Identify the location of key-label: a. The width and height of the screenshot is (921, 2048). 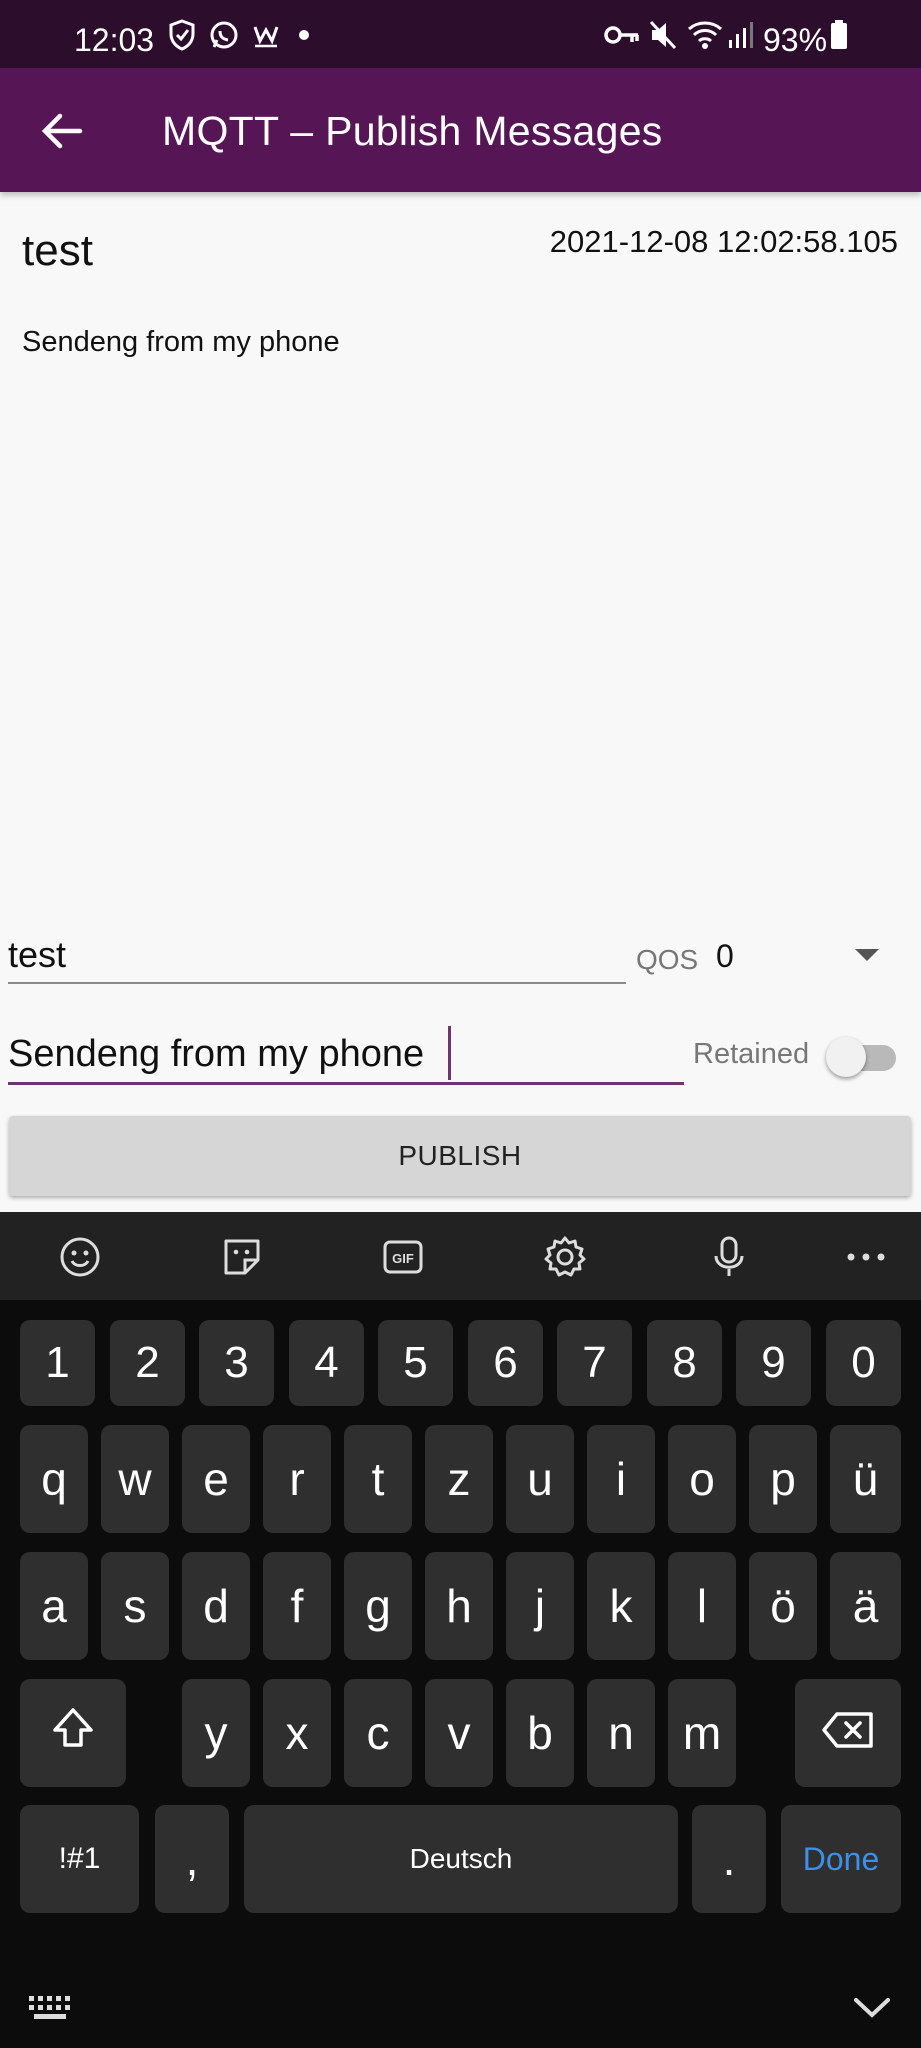
(54, 1606).